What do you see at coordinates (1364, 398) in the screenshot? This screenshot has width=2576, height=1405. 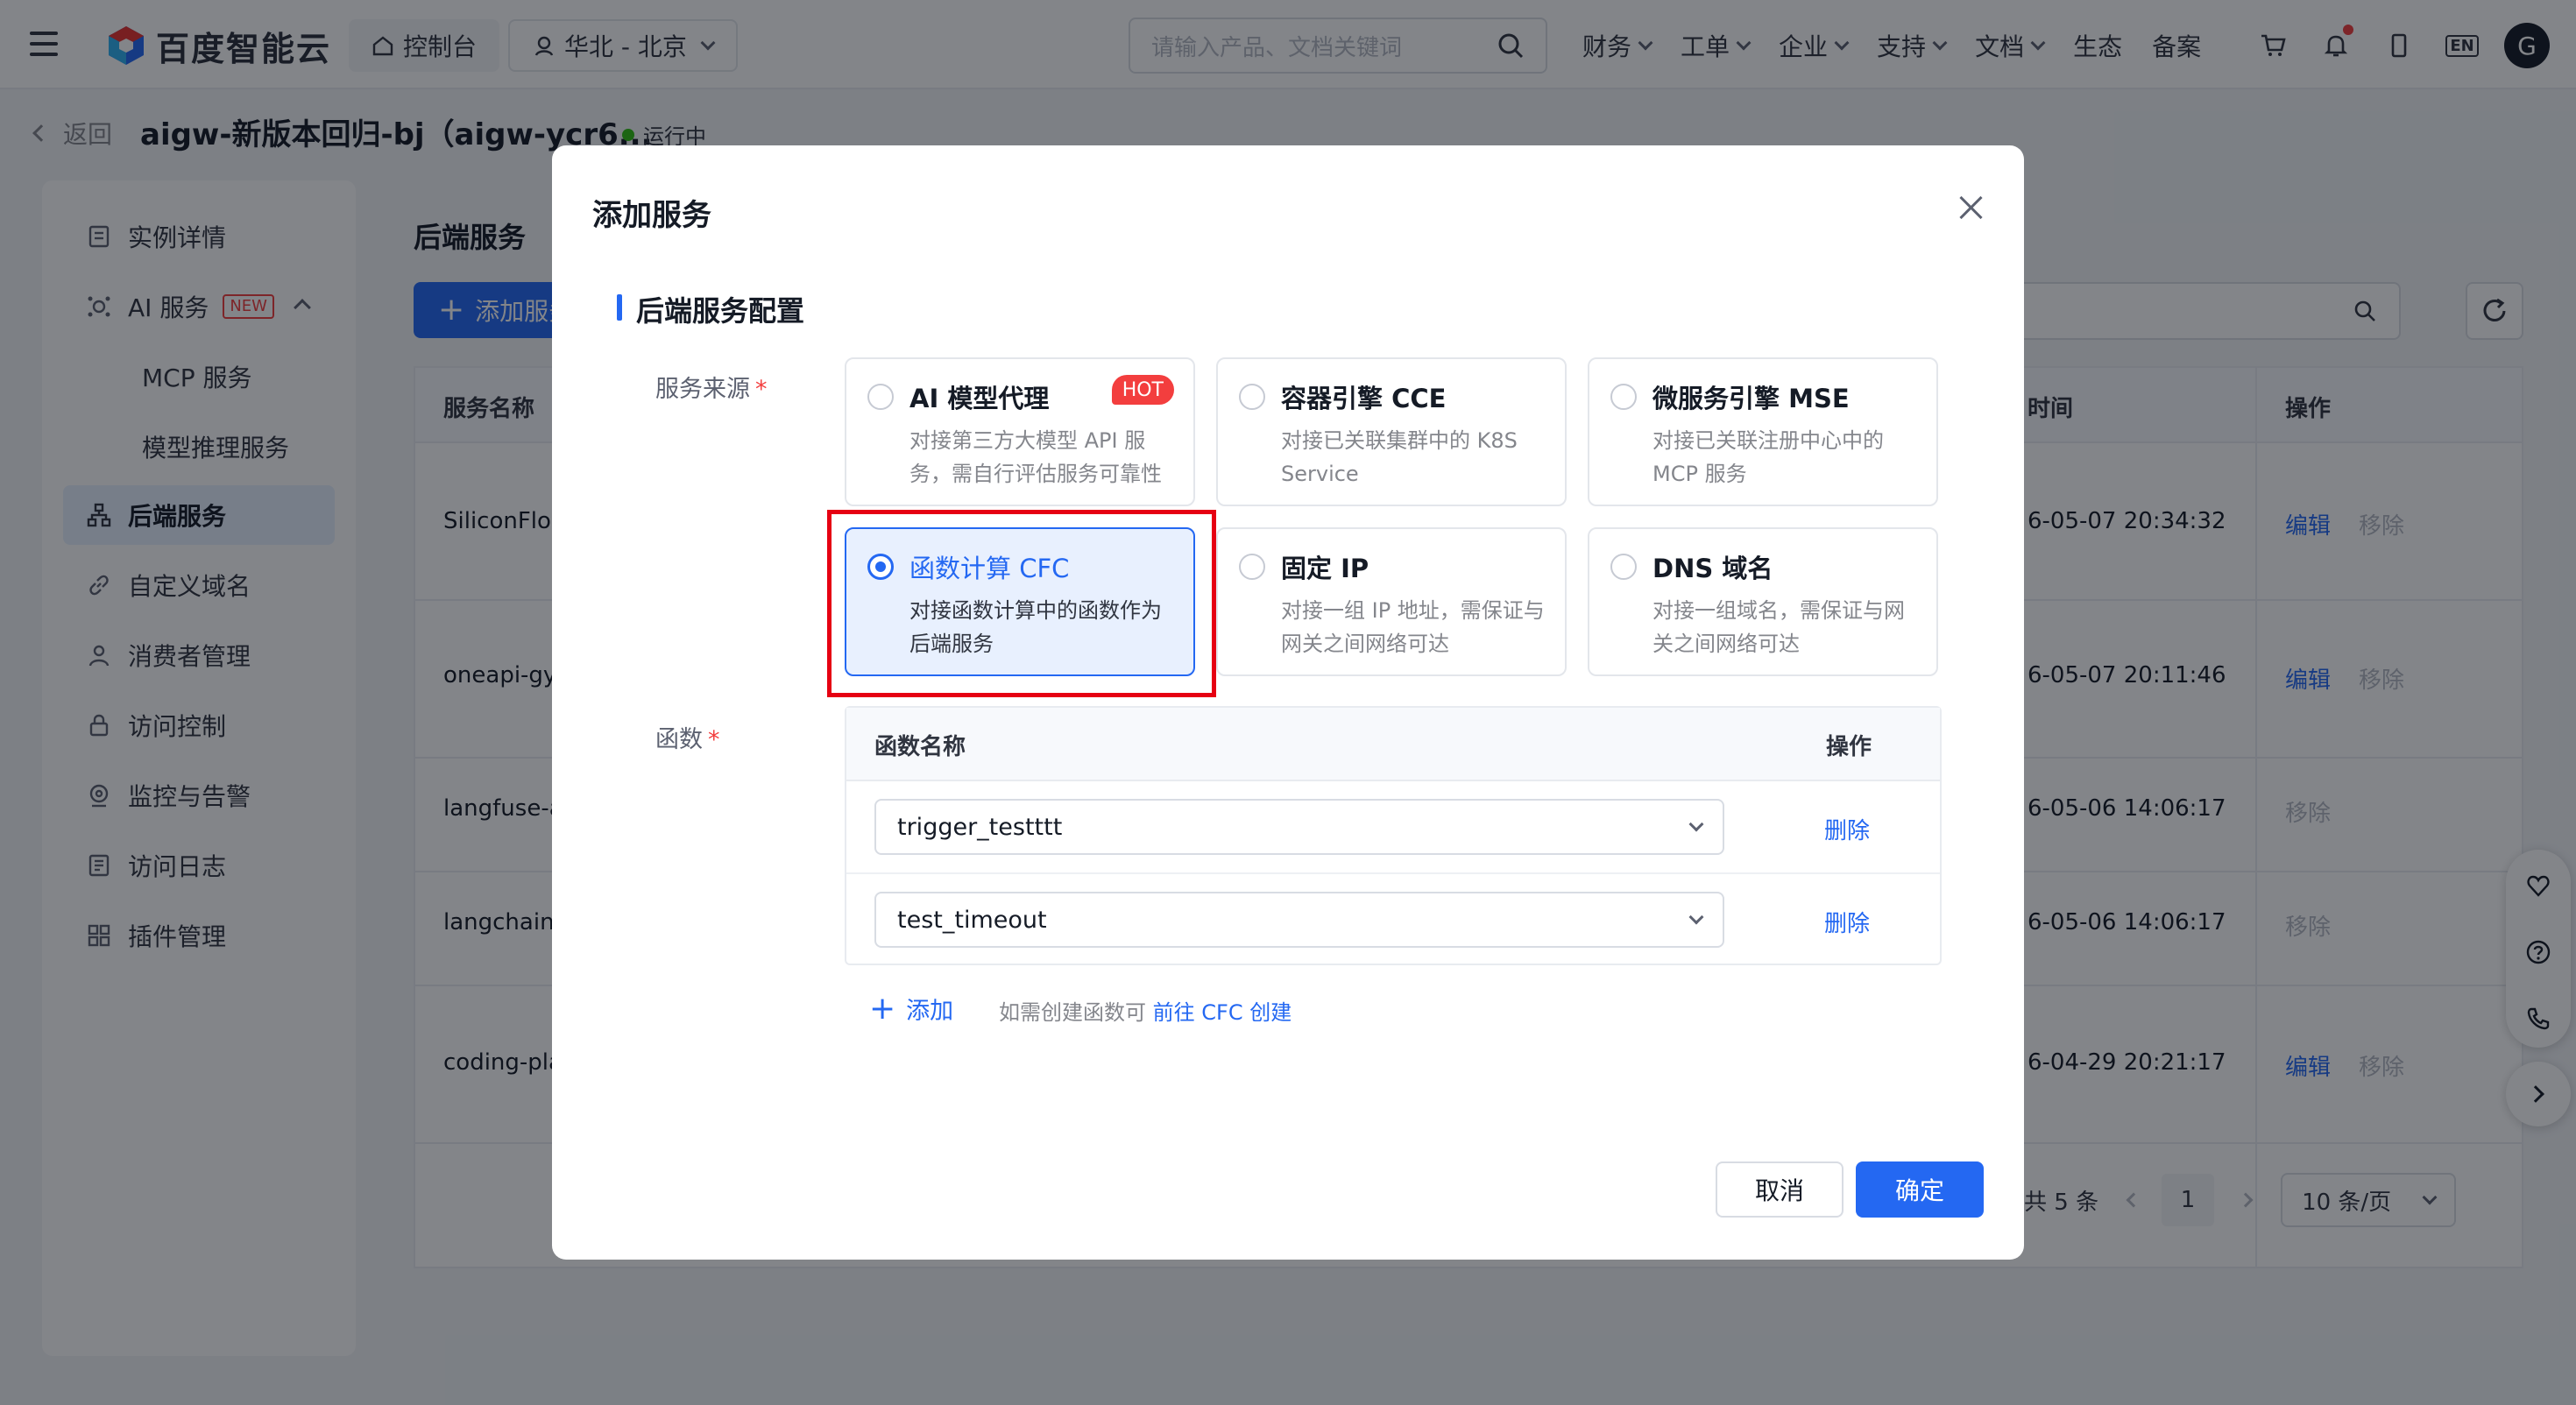 I see `card-title: 容器引擎 CCE` at bounding box center [1364, 398].